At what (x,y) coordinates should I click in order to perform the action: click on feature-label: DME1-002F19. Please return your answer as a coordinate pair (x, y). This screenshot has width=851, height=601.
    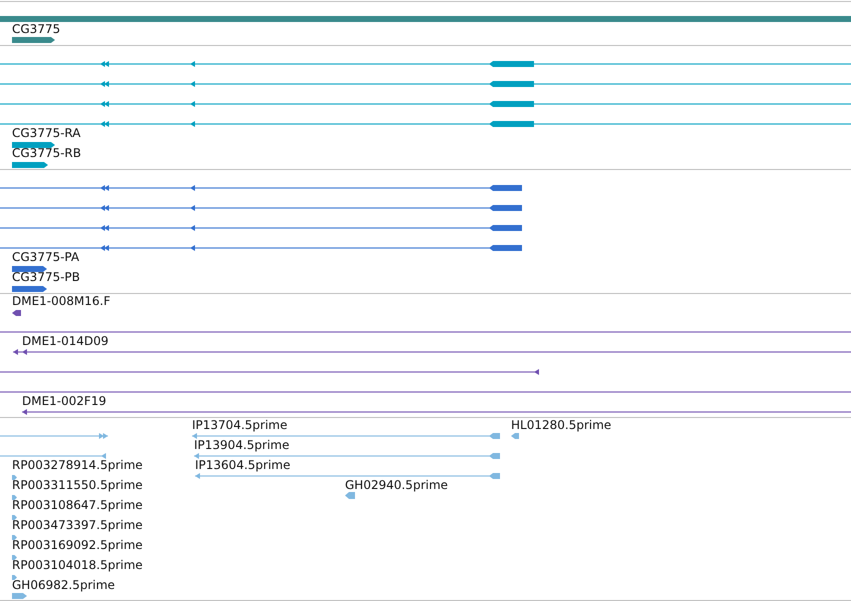
    Looking at the image, I should click on (64, 401).